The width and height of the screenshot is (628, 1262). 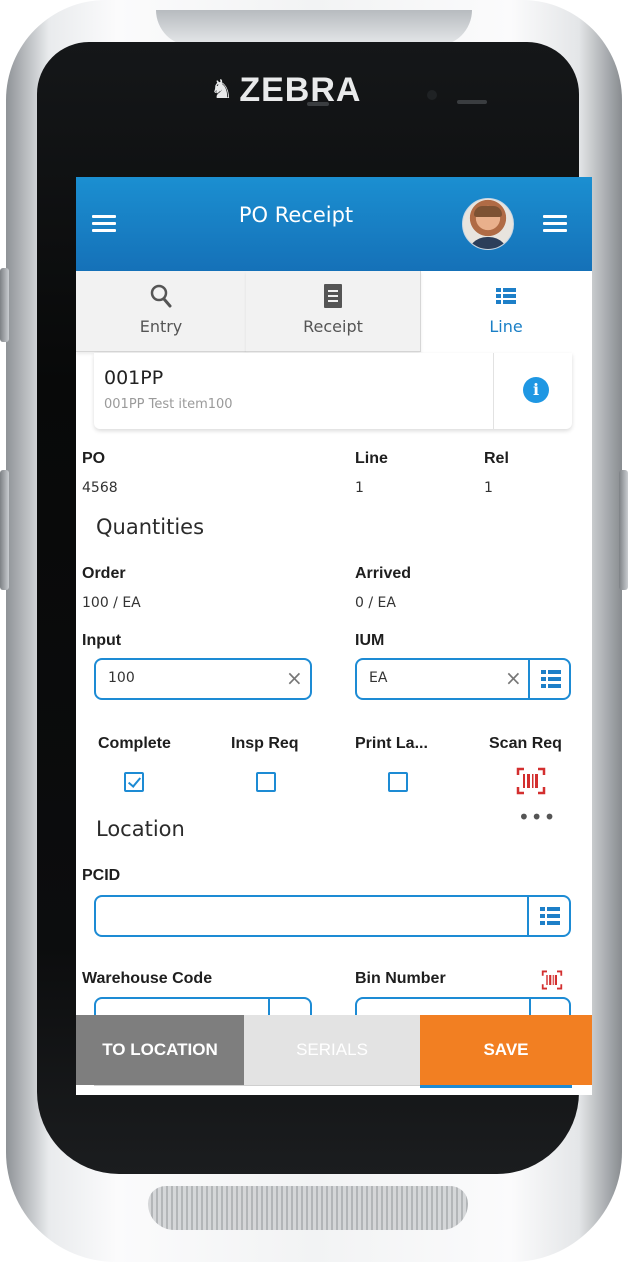 I want to click on complete-checkbox, so click(x=134, y=782).